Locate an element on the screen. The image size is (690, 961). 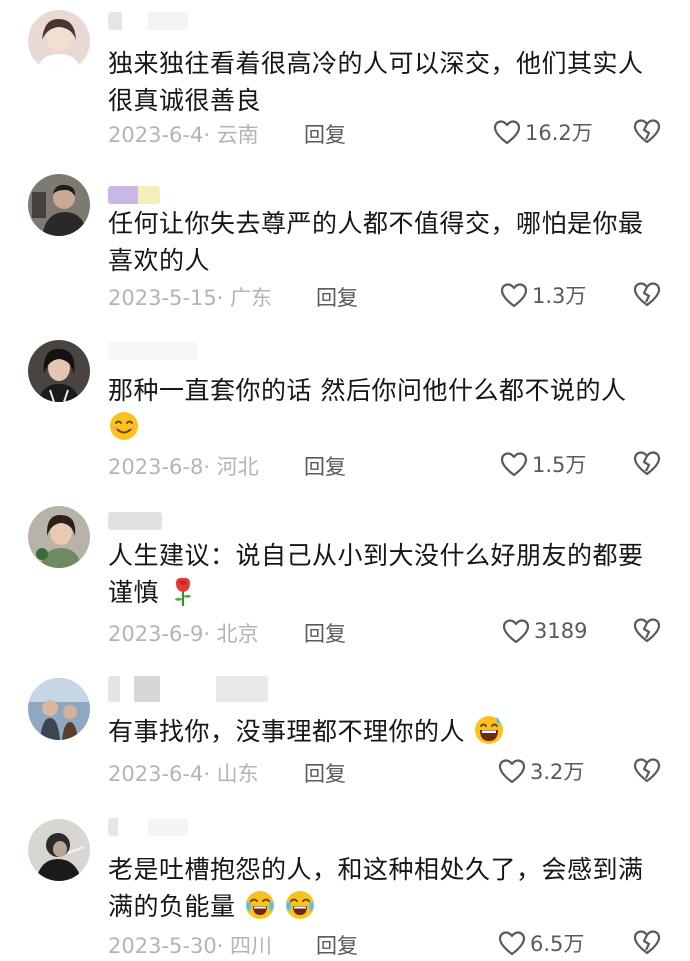
comment-date-location: 2023-6-9· 北京 is located at coordinates (183, 634).